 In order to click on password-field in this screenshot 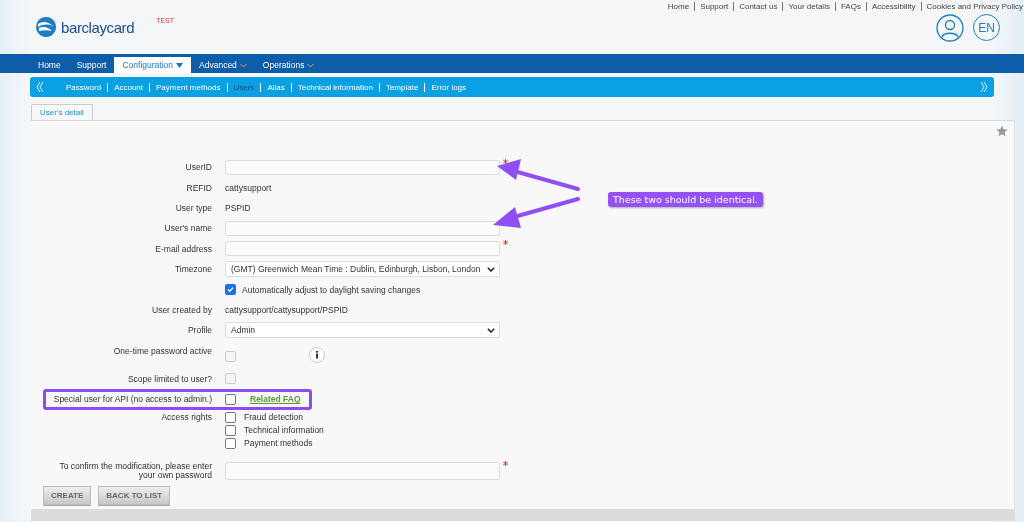, I will do `click(362, 470)`.